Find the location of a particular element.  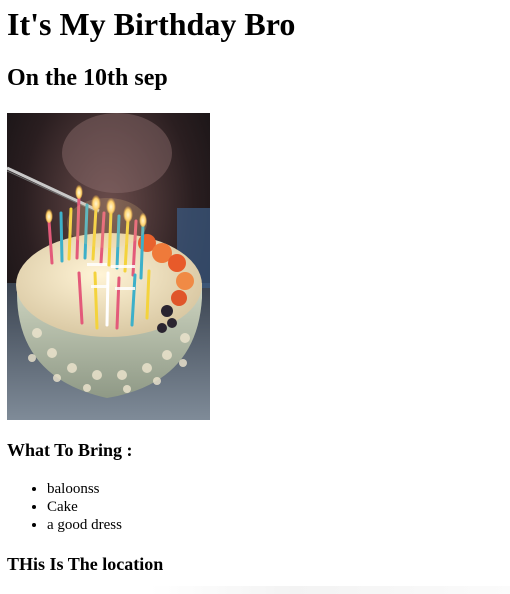

page-title: It's My Birthday Bro is located at coordinates (151, 24).